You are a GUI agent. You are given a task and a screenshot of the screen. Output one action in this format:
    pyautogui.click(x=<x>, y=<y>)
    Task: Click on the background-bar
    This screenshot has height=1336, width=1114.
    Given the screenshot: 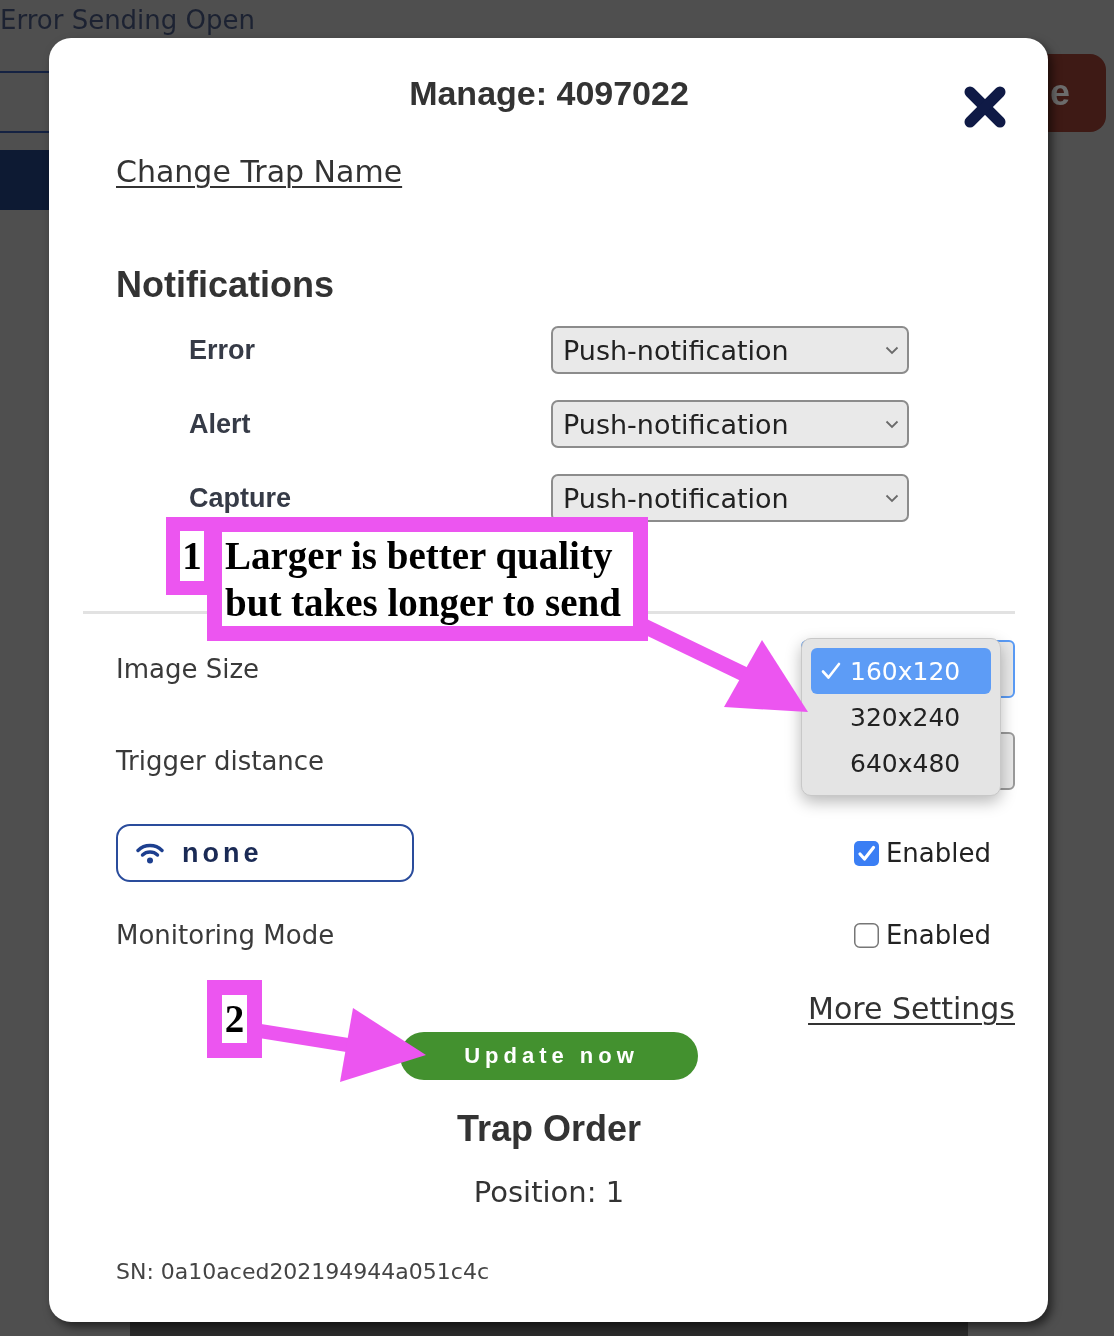 What is the action you would take?
    pyautogui.click(x=24, y=180)
    